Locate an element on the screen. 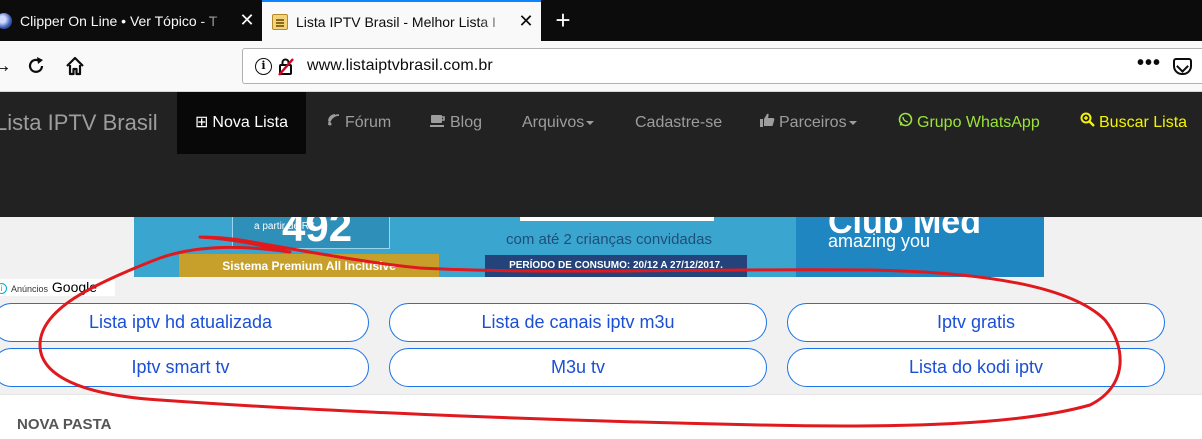  nav-item-grupo-whatsapp: Grupo WhatsApp is located at coordinates (969, 123).